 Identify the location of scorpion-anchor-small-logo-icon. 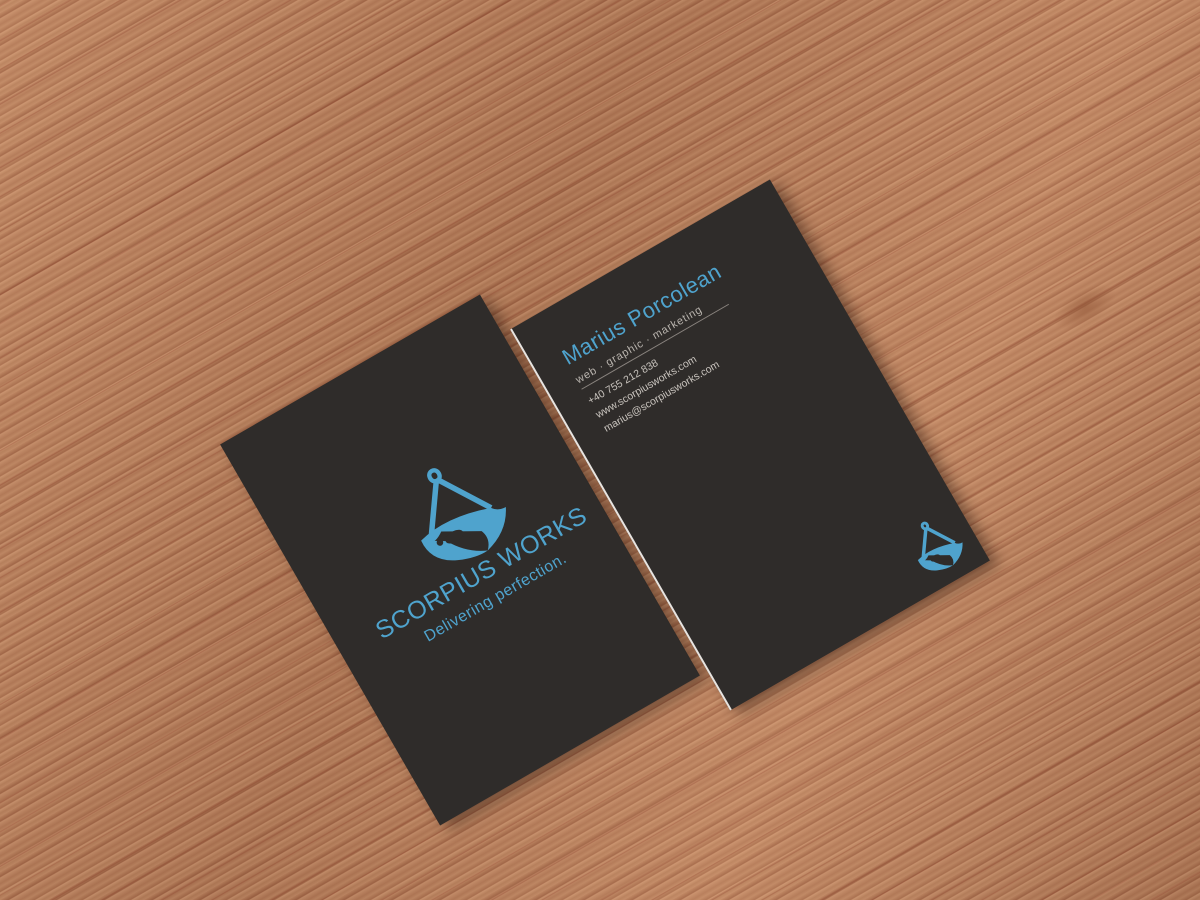
(940, 546).